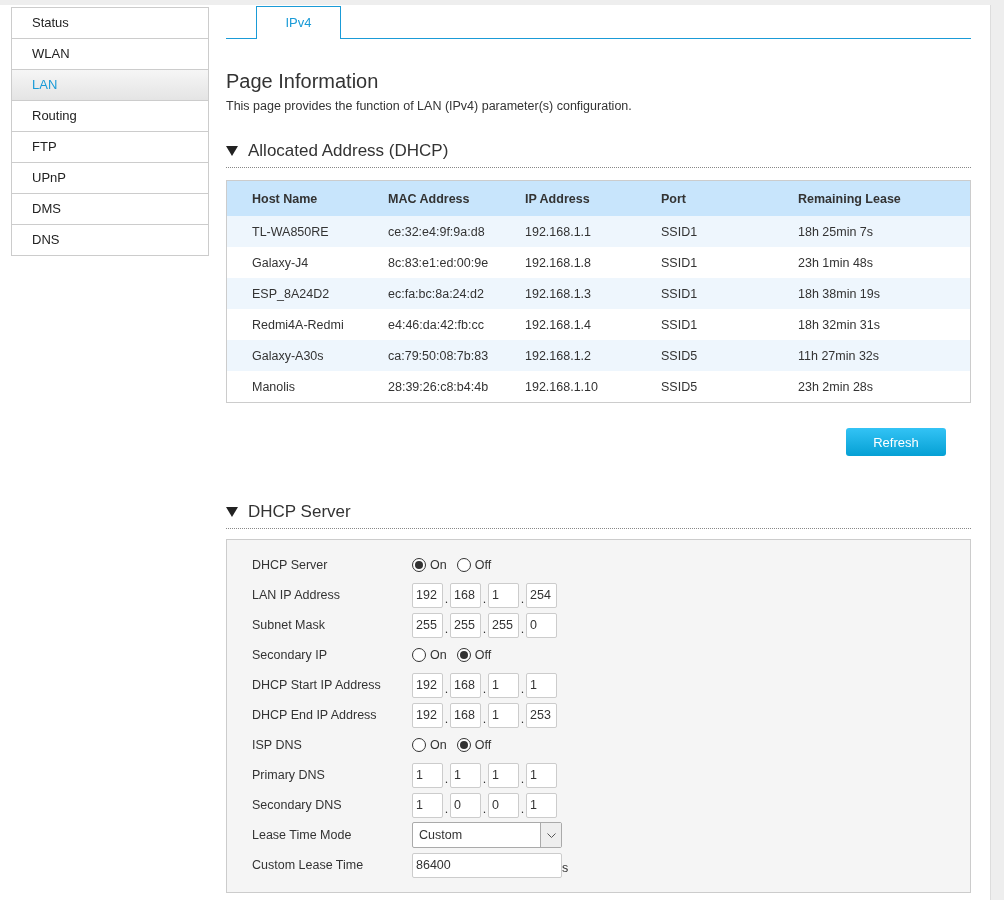  What do you see at coordinates (872, 324) in the screenshot?
I see `table-cell: 18h 32min 31s` at bounding box center [872, 324].